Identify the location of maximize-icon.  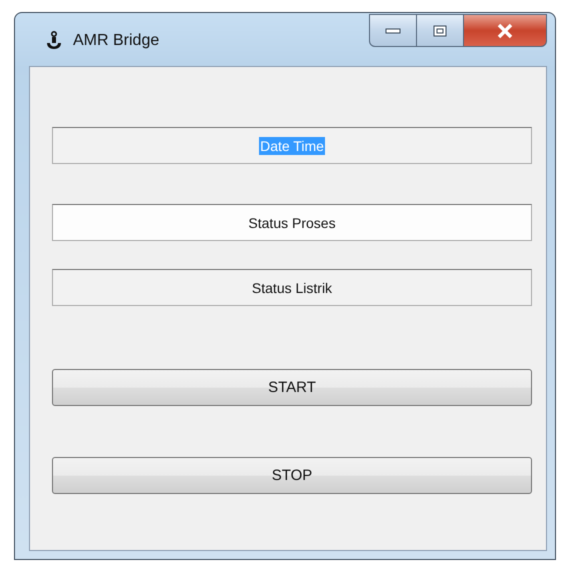
(440, 30).